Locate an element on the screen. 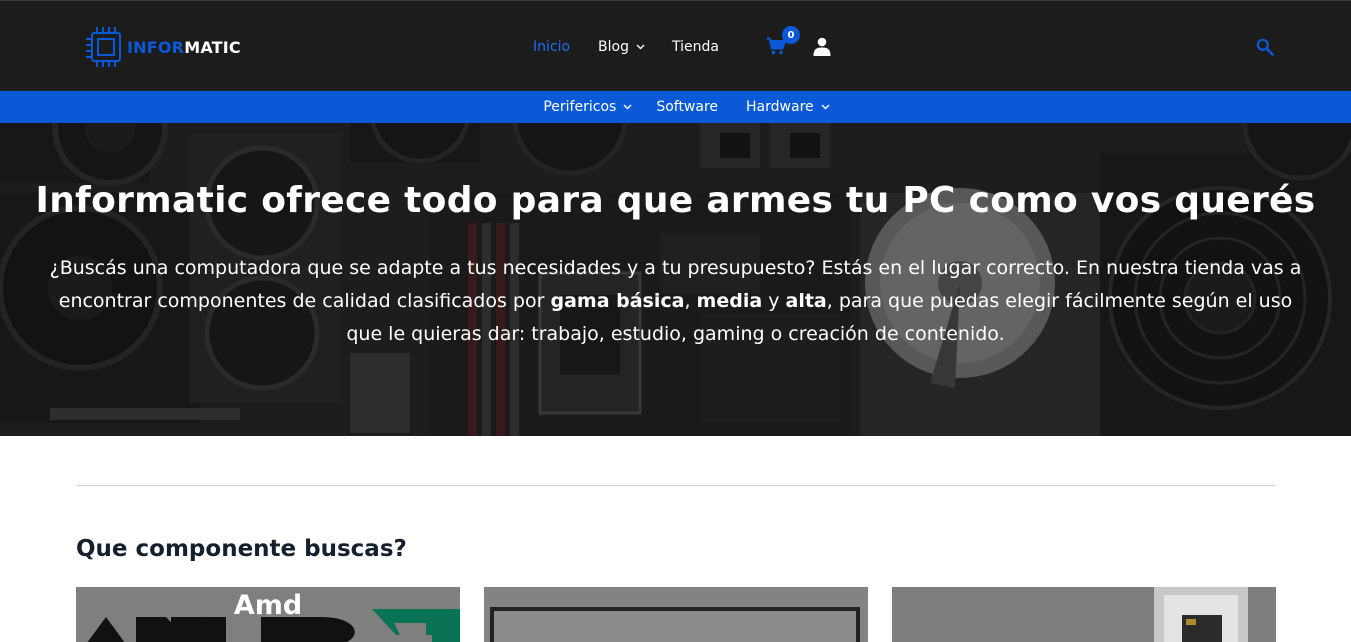 The width and height of the screenshot is (1351, 642). category-nav: Perifericos Software Hardware is located at coordinates (675, 107).